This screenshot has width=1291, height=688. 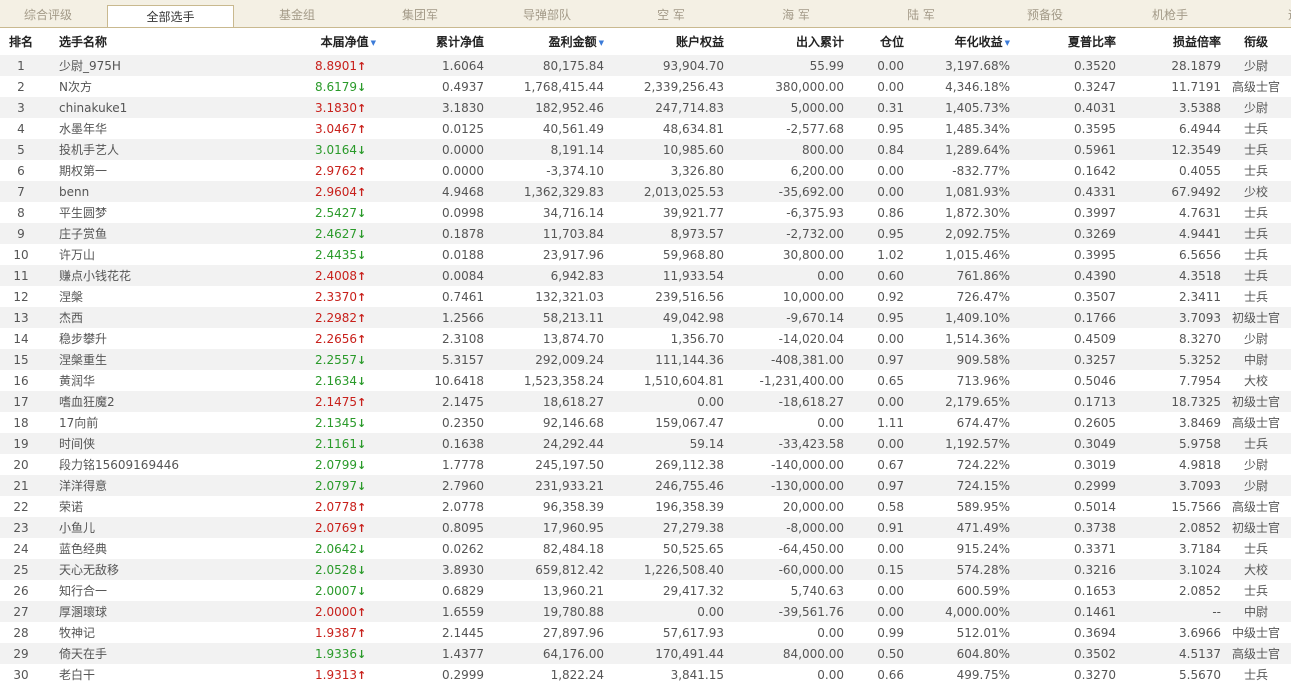 I want to click on tab-reserve: 预备役, so click(x=1045, y=13).